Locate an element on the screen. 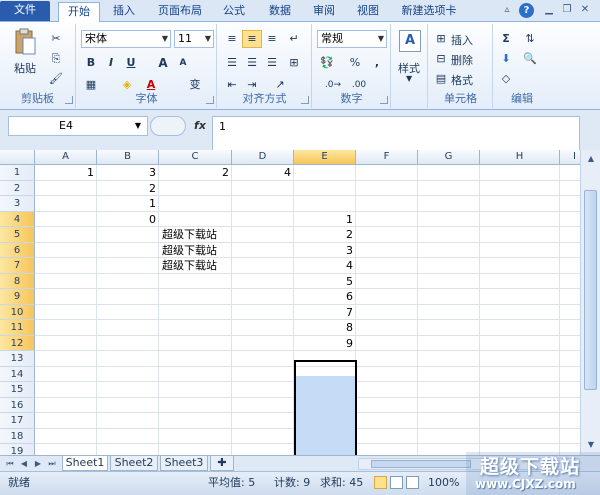 The image size is (600, 495). new-sheet-icon: ✚ is located at coordinates (222, 463).